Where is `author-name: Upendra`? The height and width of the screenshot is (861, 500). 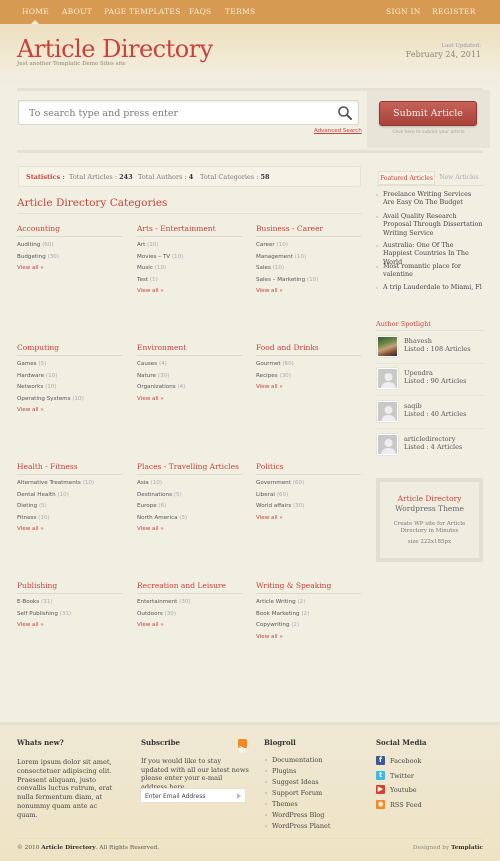
author-name: Upendra is located at coordinates (418, 373).